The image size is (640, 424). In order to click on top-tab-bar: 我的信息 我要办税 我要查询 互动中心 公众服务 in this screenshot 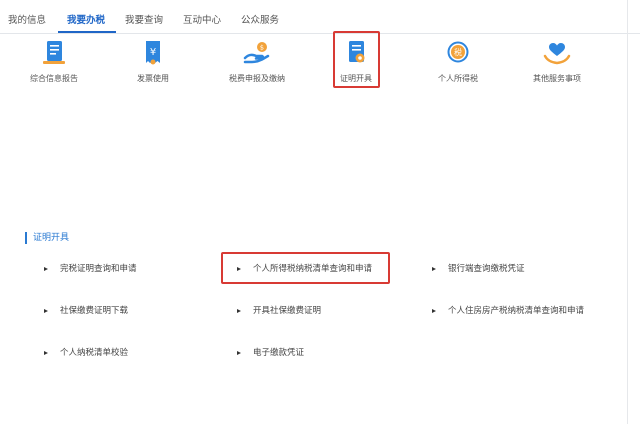, I will do `click(320, 17)`.